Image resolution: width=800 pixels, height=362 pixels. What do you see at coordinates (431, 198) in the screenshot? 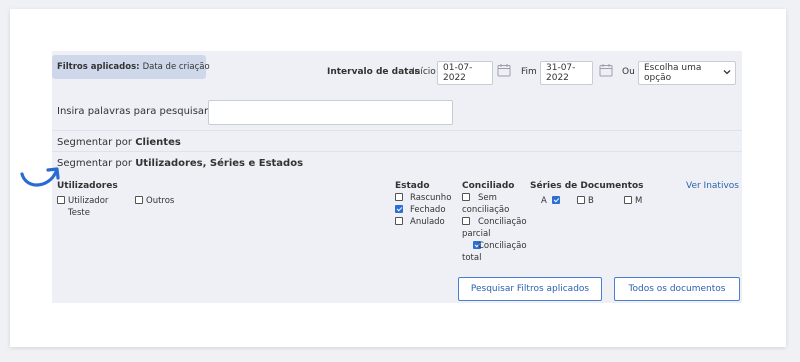
I see `state-draft-label: Rascunho` at bounding box center [431, 198].